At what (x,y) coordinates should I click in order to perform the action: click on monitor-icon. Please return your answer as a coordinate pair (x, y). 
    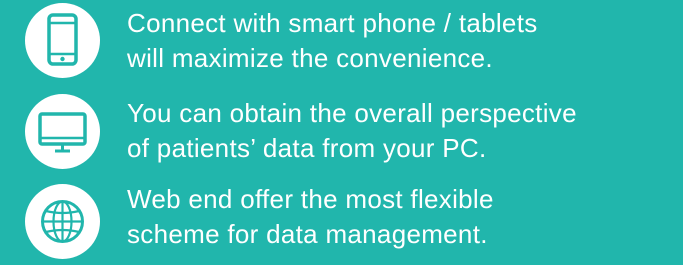
    Looking at the image, I should click on (62, 132).